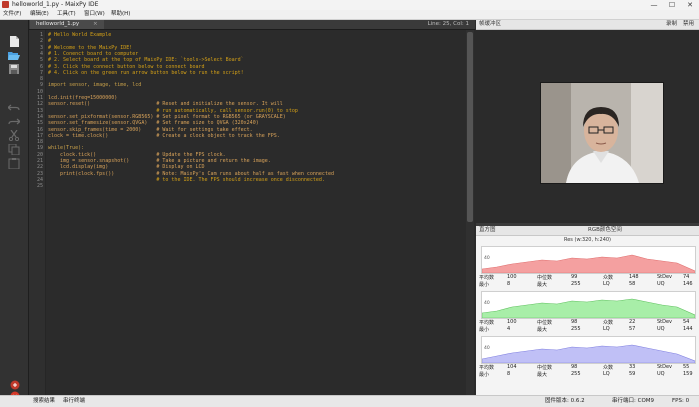 Image resolution: width=699 pixels, height=407 pixels. I want to click on stat-value: 59, so click(632, 374).